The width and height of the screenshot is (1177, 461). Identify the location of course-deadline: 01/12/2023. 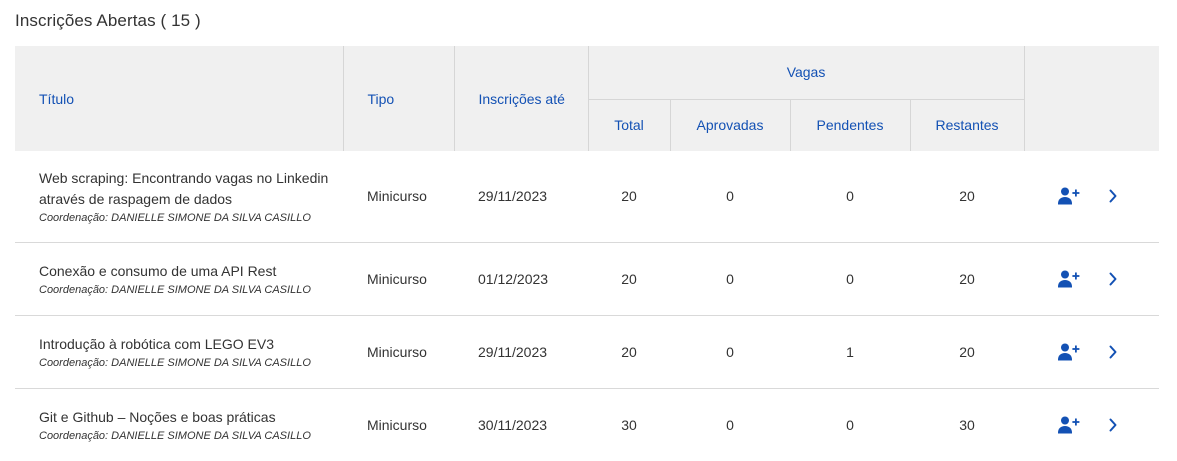
(513, 278).